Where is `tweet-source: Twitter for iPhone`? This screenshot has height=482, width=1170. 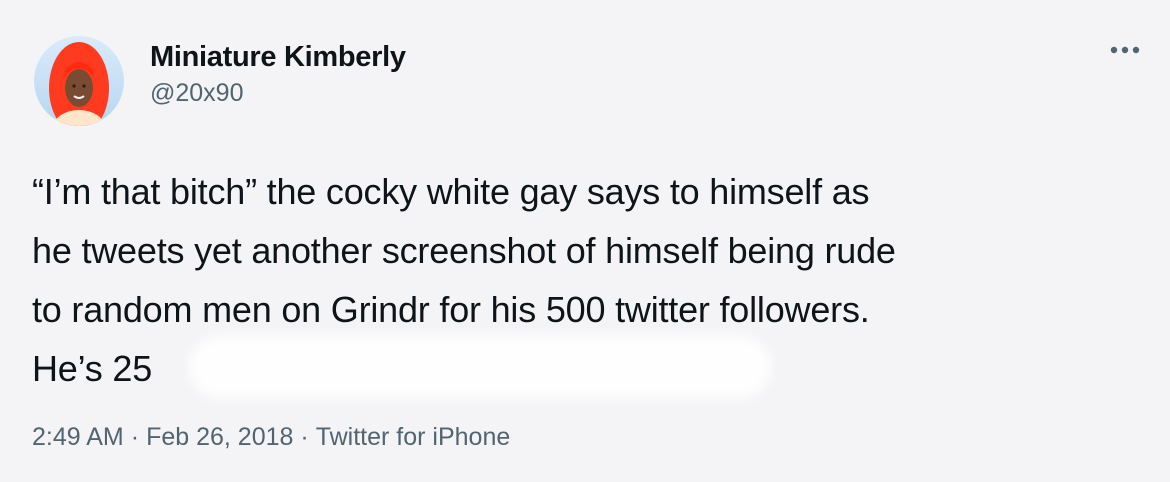 tweet-source: Twitter for iPhone is located at coordinates (413, 437).